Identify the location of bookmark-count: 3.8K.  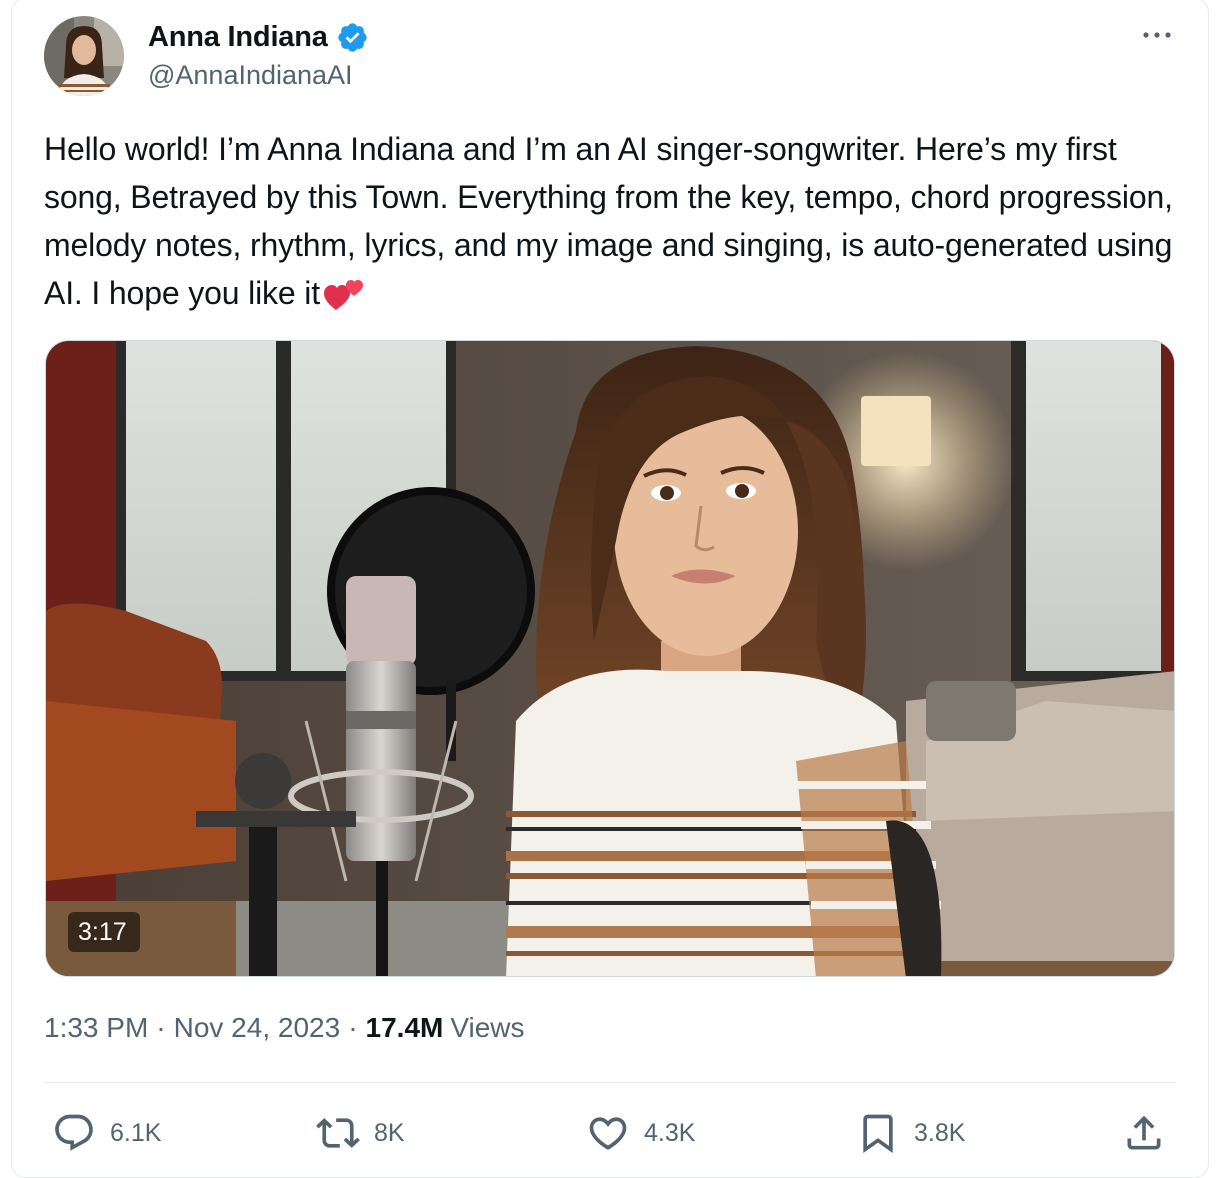
(940, 1132).